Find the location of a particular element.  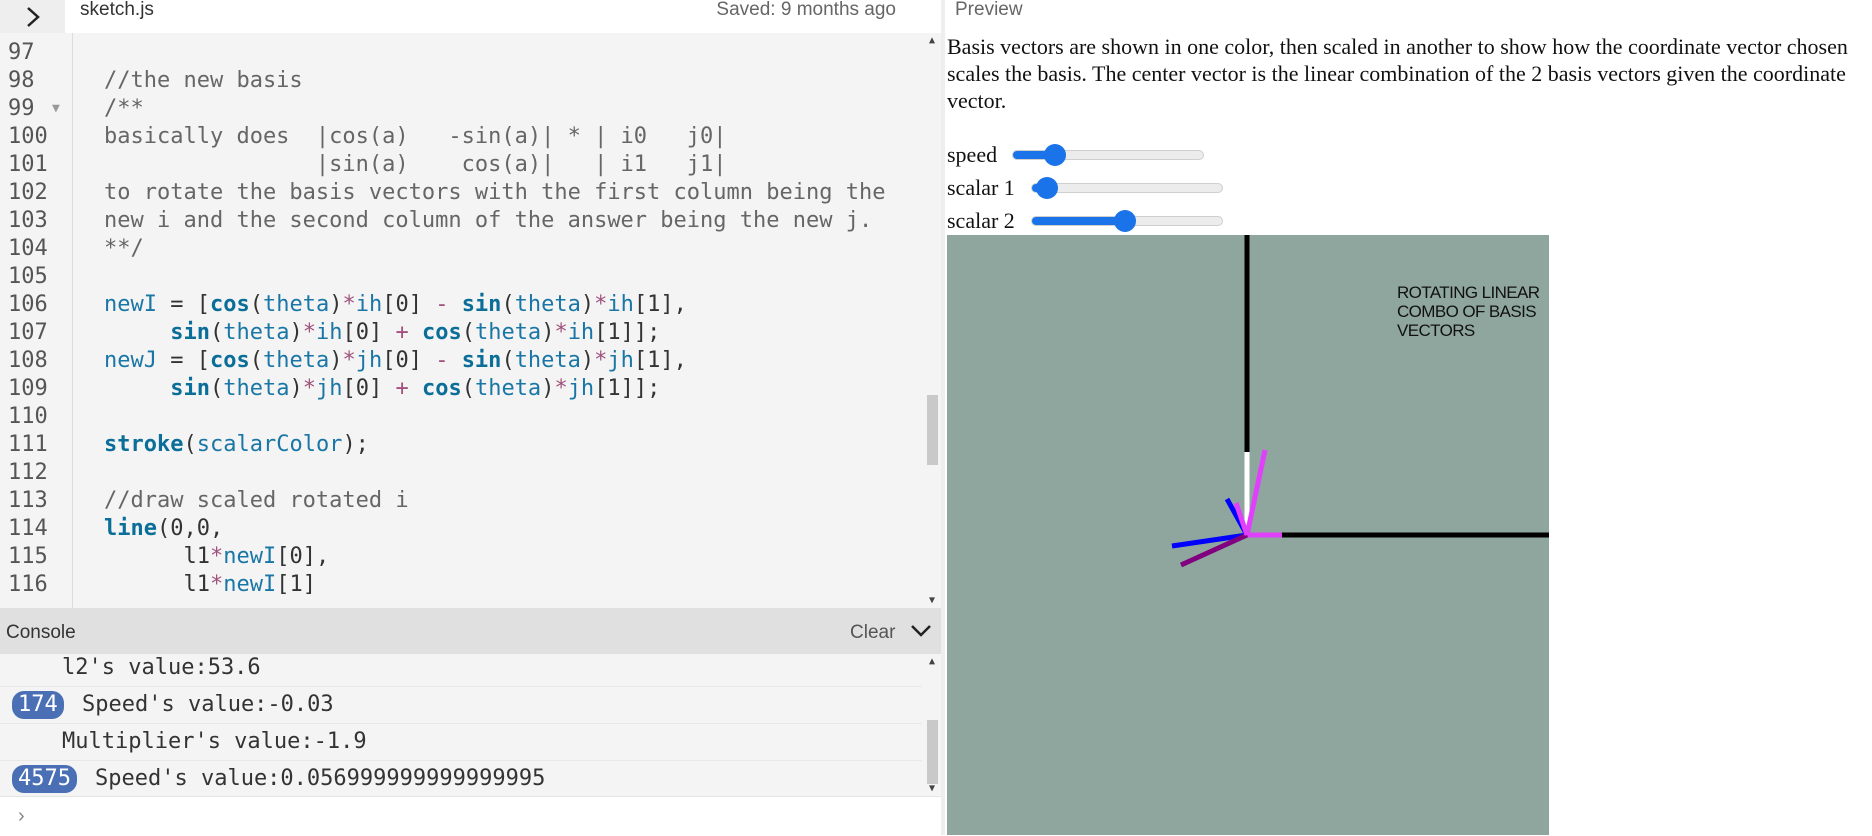

code-text: /** is located at coordinates (124, 108).